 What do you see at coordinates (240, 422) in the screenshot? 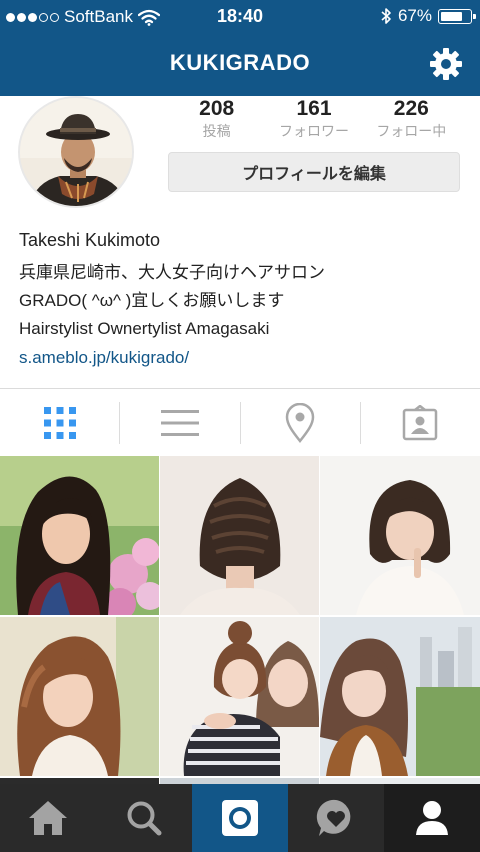
I see `profile-view-tabs` at bounding box center [240, 422].